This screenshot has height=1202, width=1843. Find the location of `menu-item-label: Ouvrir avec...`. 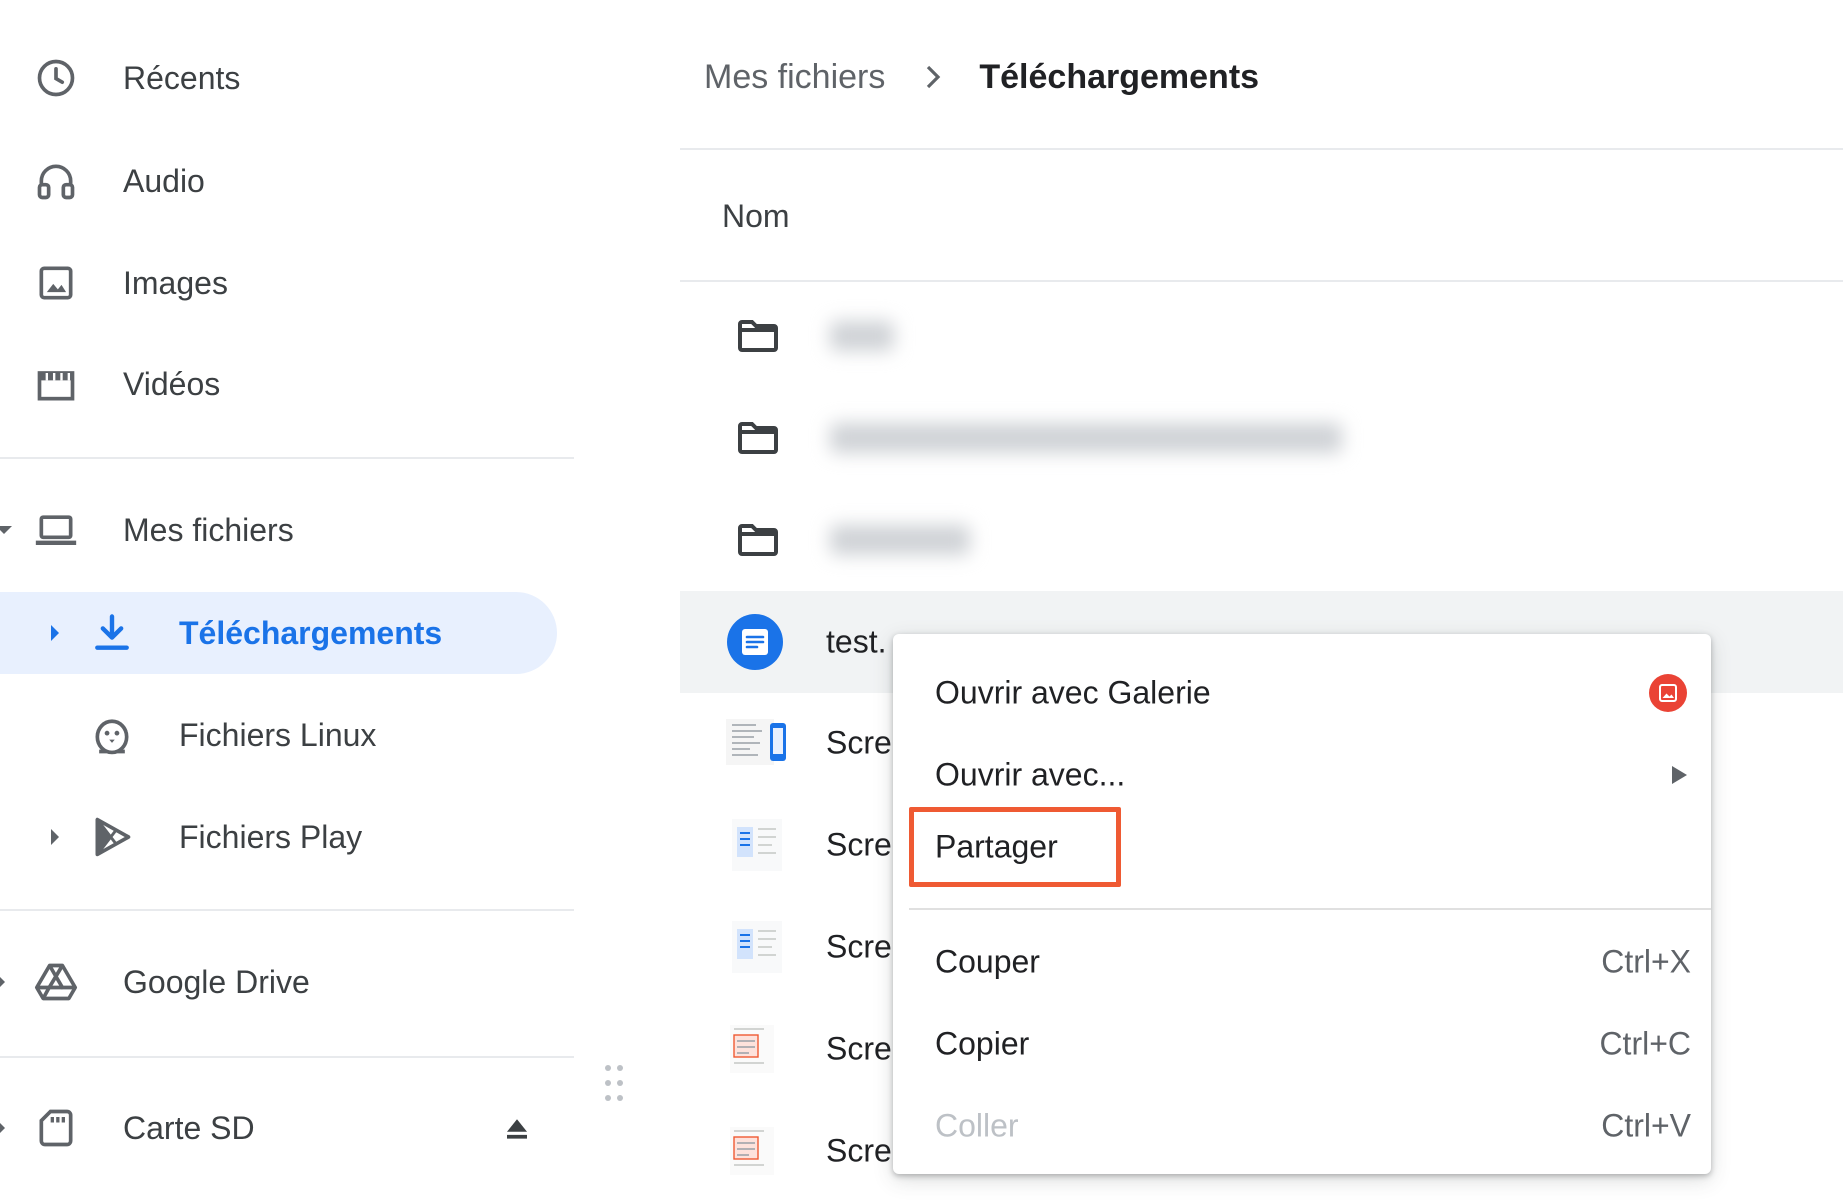

menu-item-label: Ouvrir avec... is located at coordinates (1030, 774).